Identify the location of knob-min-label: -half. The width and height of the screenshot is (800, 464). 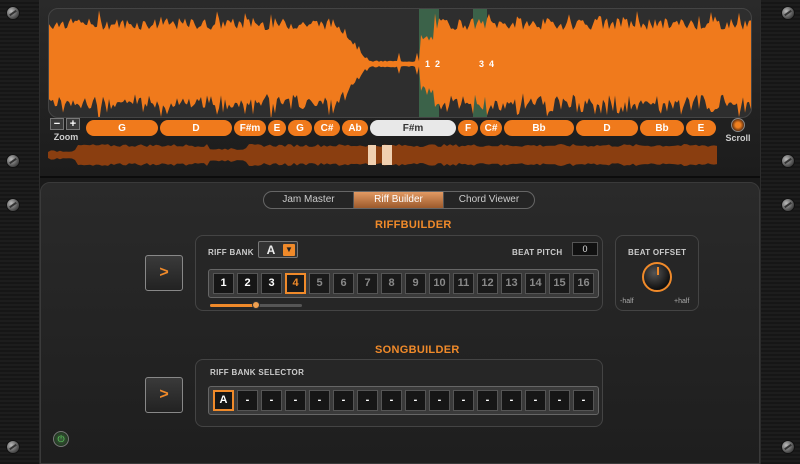
(627, 301).